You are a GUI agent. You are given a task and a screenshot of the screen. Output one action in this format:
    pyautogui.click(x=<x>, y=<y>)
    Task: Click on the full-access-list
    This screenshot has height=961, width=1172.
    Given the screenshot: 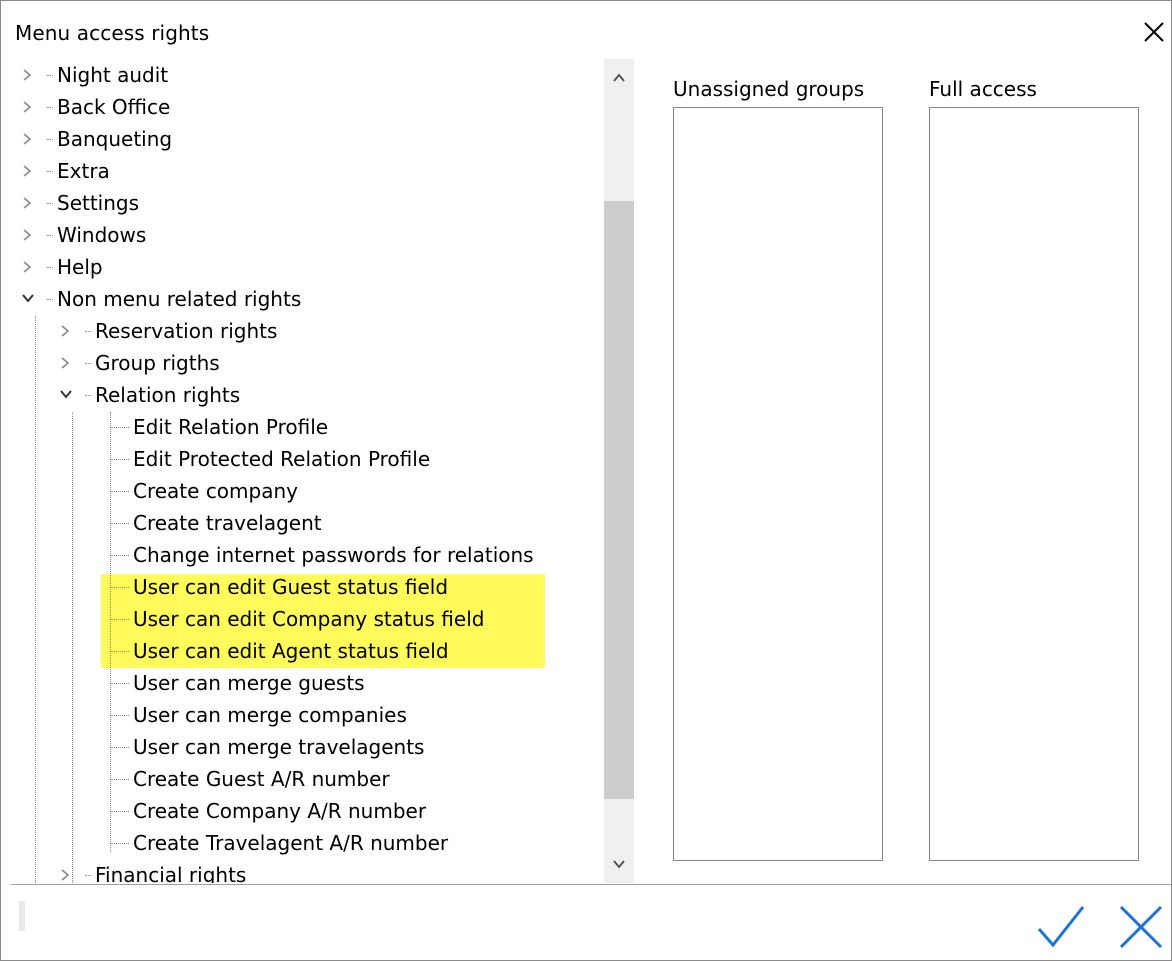 What is the action you would take?
    pyautogui.click(x=1034, y=484)
    